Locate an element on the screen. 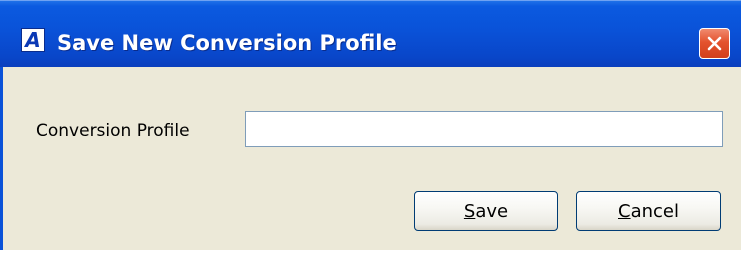 This screenshot has width=741, height=255. window-bottom-edge is located at coordinates (370, 252).